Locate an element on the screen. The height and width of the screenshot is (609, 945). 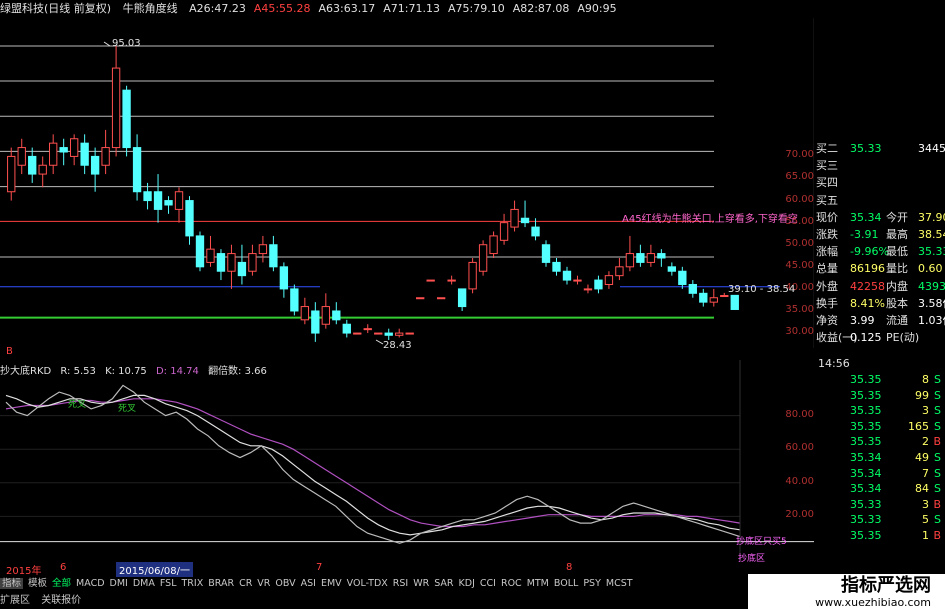
quote-value-2: 38.54 is located at coordinates (931, 234).